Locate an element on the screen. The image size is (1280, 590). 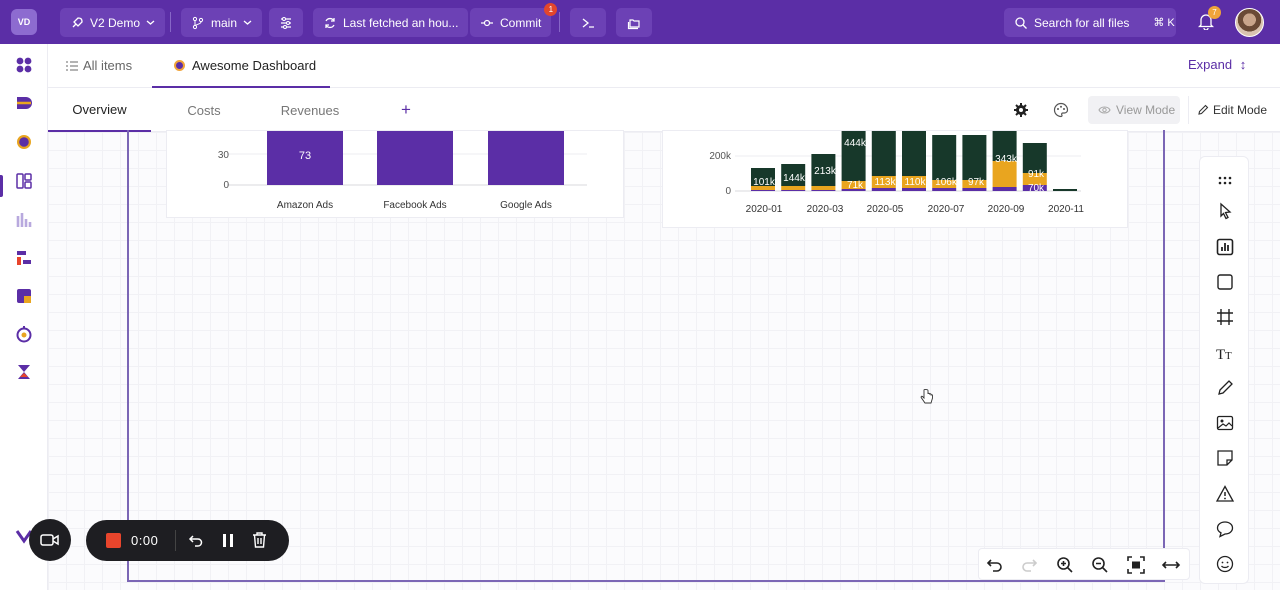
apps-icon is located at coordinates (24, 65).